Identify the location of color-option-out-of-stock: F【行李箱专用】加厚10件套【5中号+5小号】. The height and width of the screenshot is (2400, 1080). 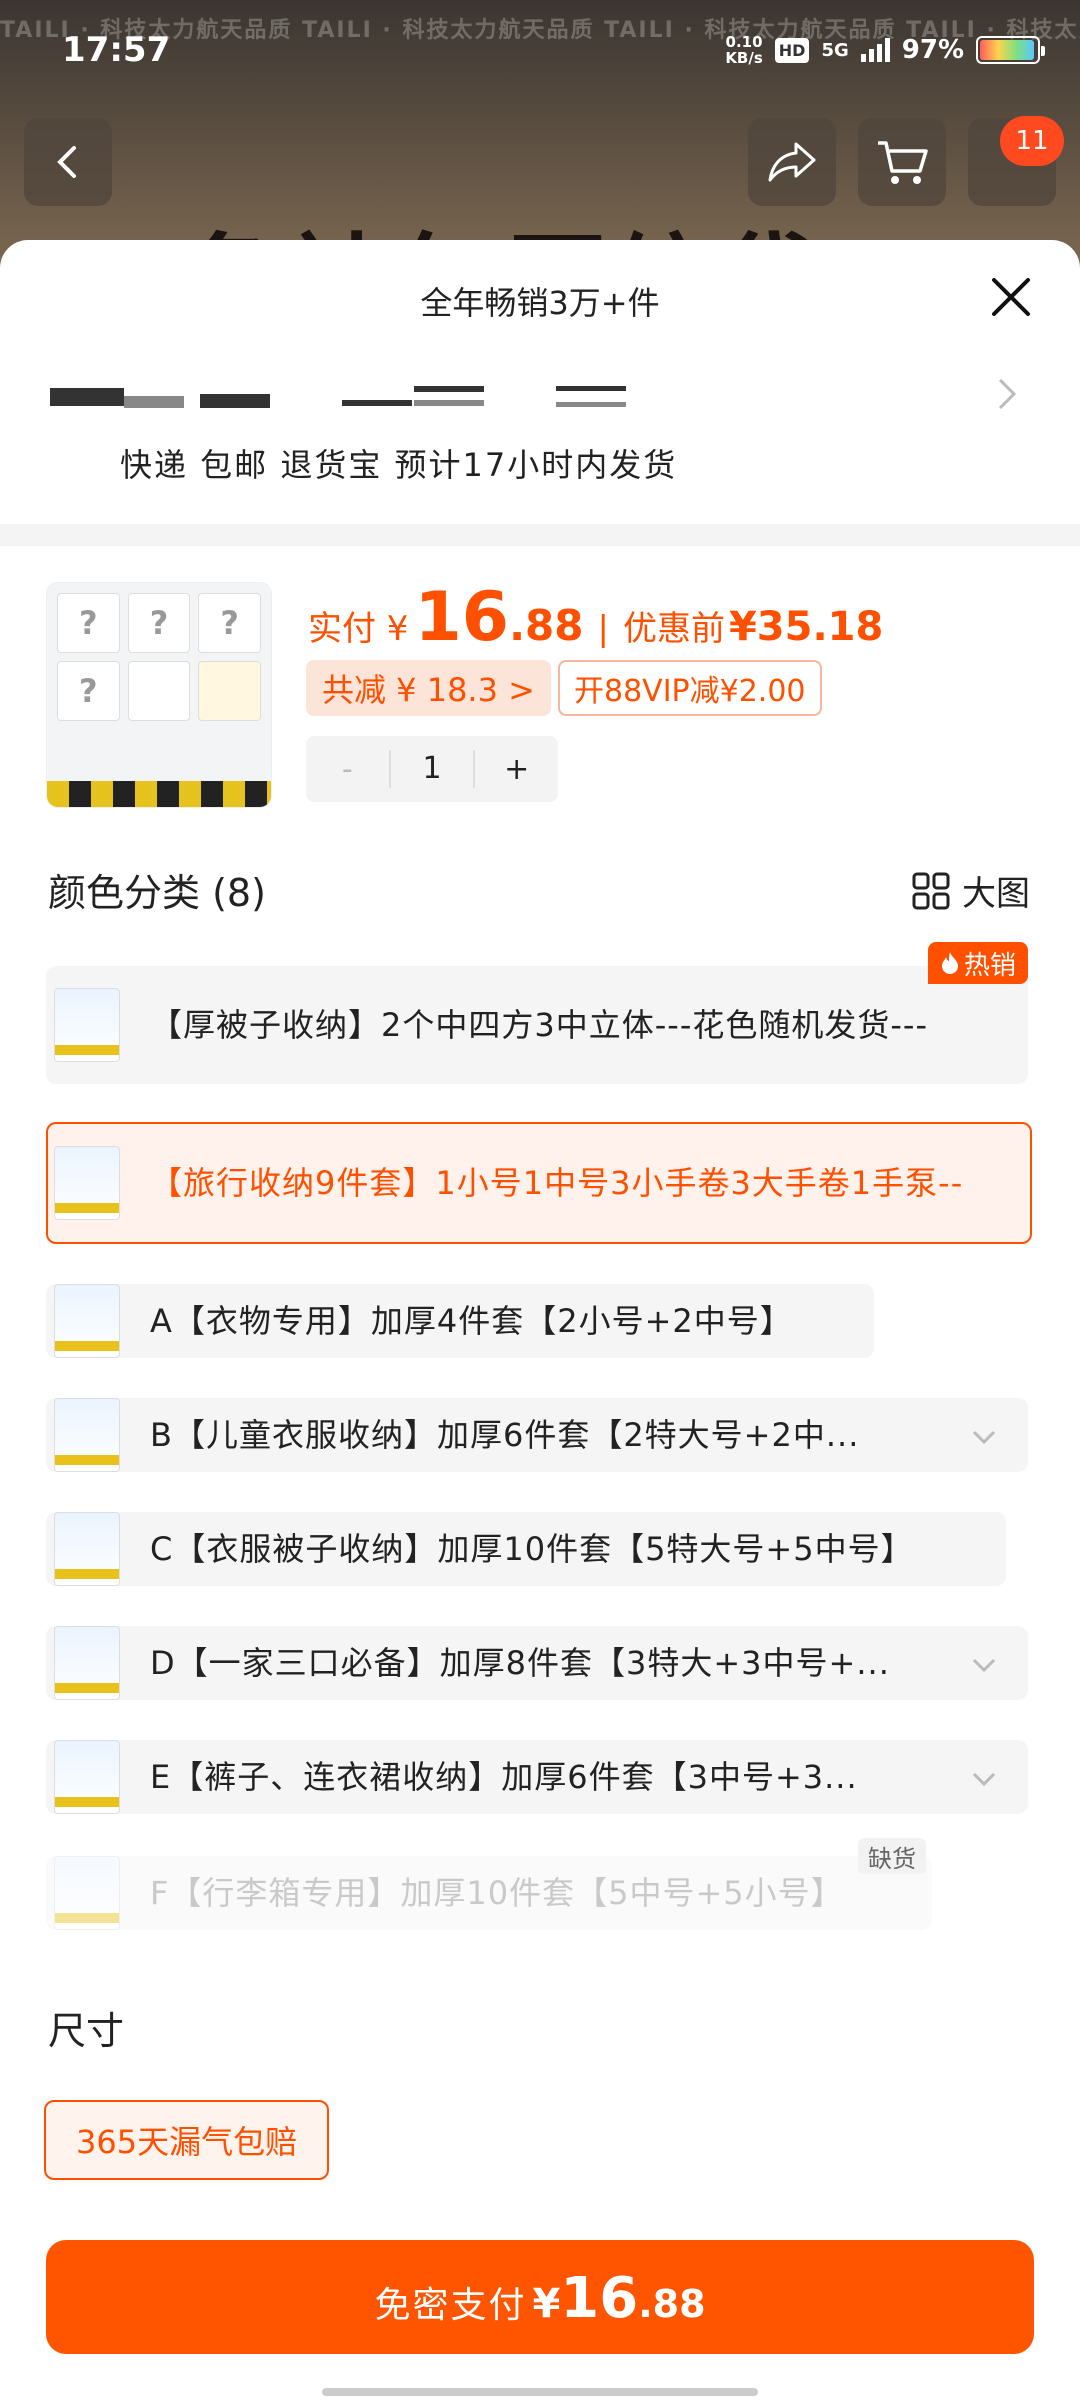
(489, 1893).